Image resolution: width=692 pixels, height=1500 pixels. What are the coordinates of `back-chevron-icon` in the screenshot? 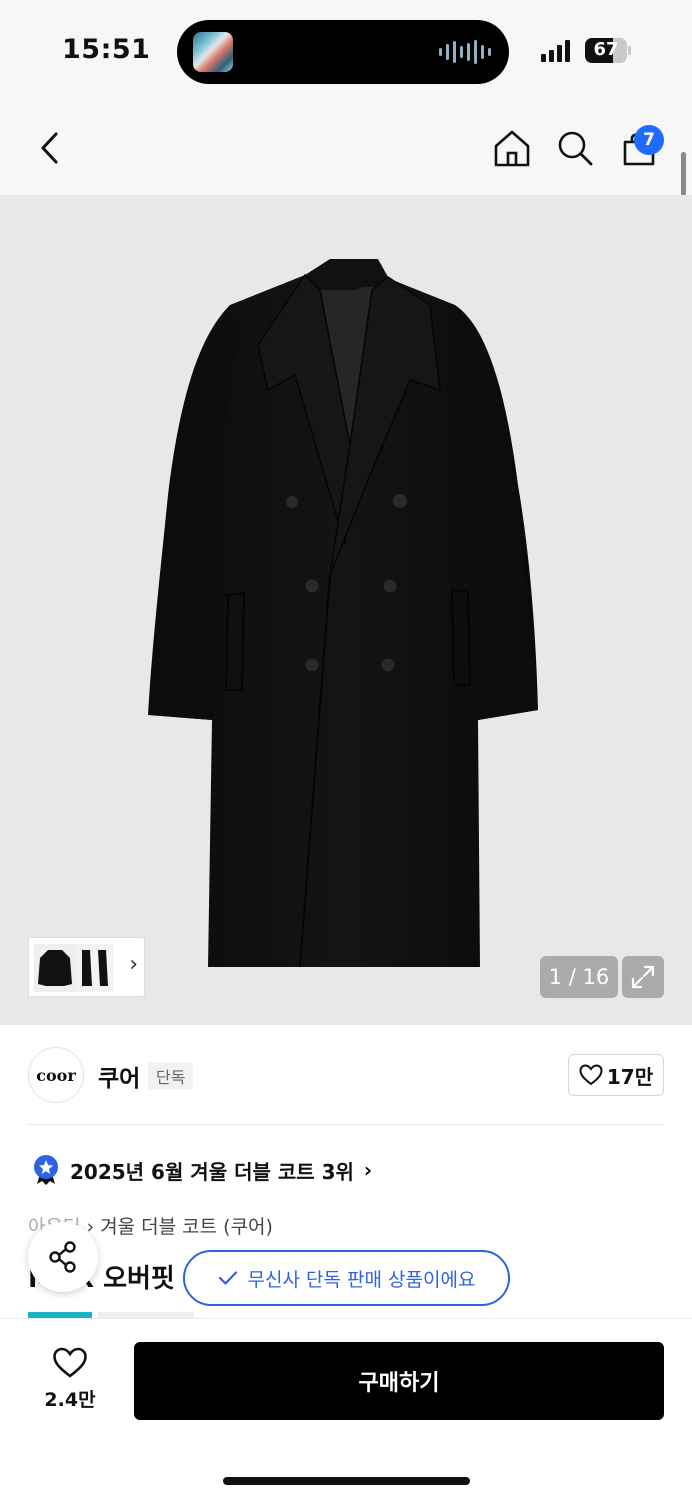 It's located at (49, 148).